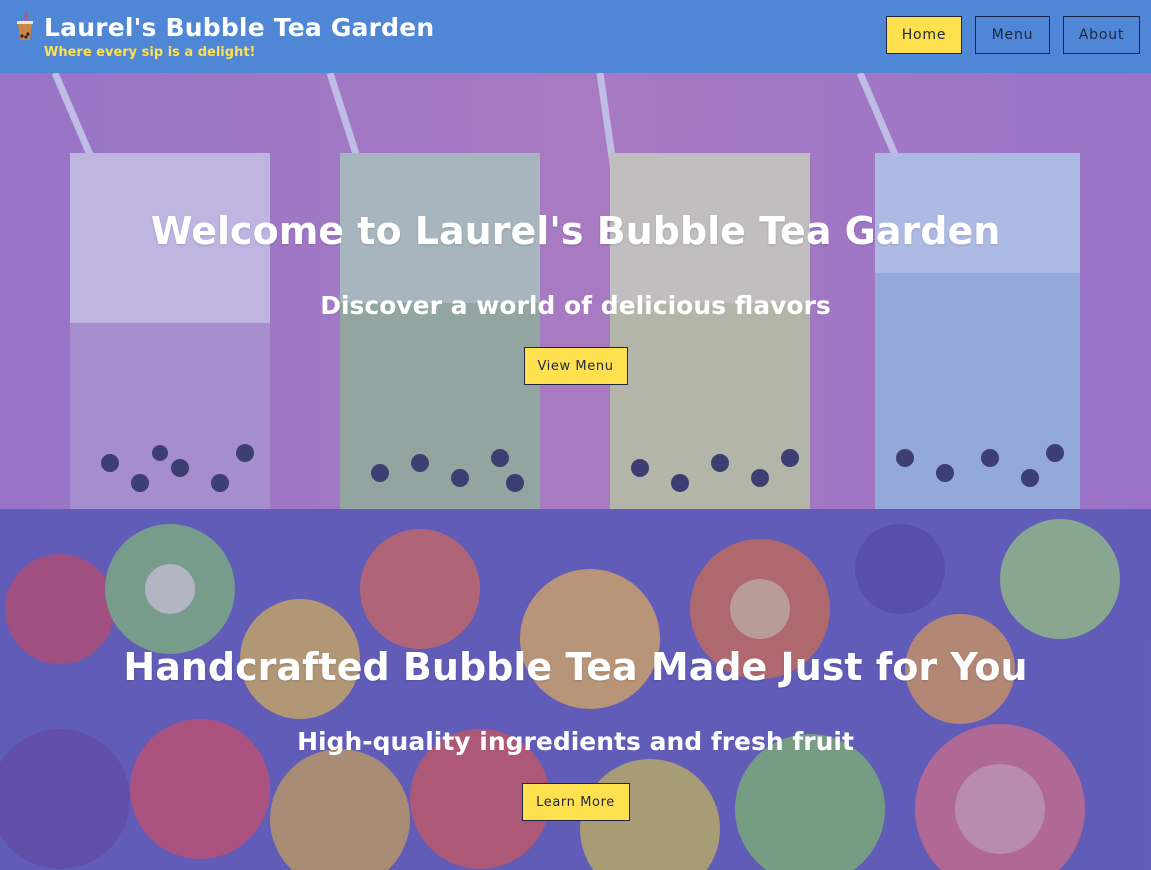  I want to click on feature-title: Handcrafted Bubble Tea Made Just for You, so click(575, 667).